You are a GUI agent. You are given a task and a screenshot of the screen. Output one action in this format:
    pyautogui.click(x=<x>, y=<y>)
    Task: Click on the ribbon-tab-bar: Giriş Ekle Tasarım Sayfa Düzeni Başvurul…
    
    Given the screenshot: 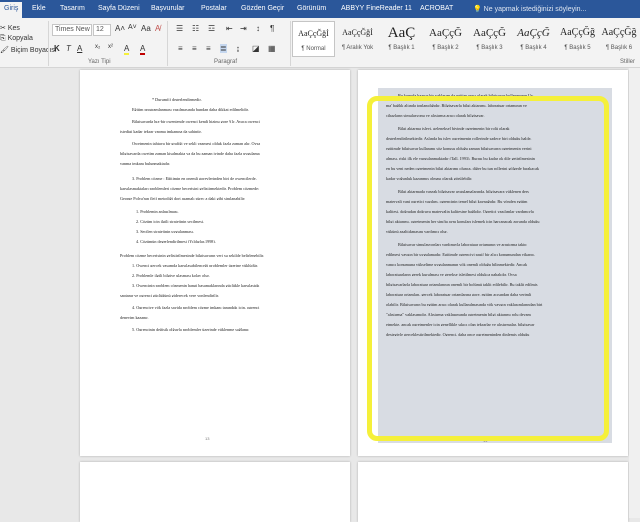 What is the action you would take?
    pyautogui.click(x=320, y=9)
    